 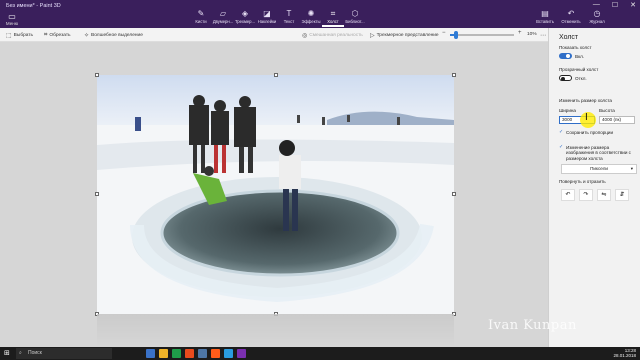 I want to click on menu-label: Меню, so click(x=12, y=23).